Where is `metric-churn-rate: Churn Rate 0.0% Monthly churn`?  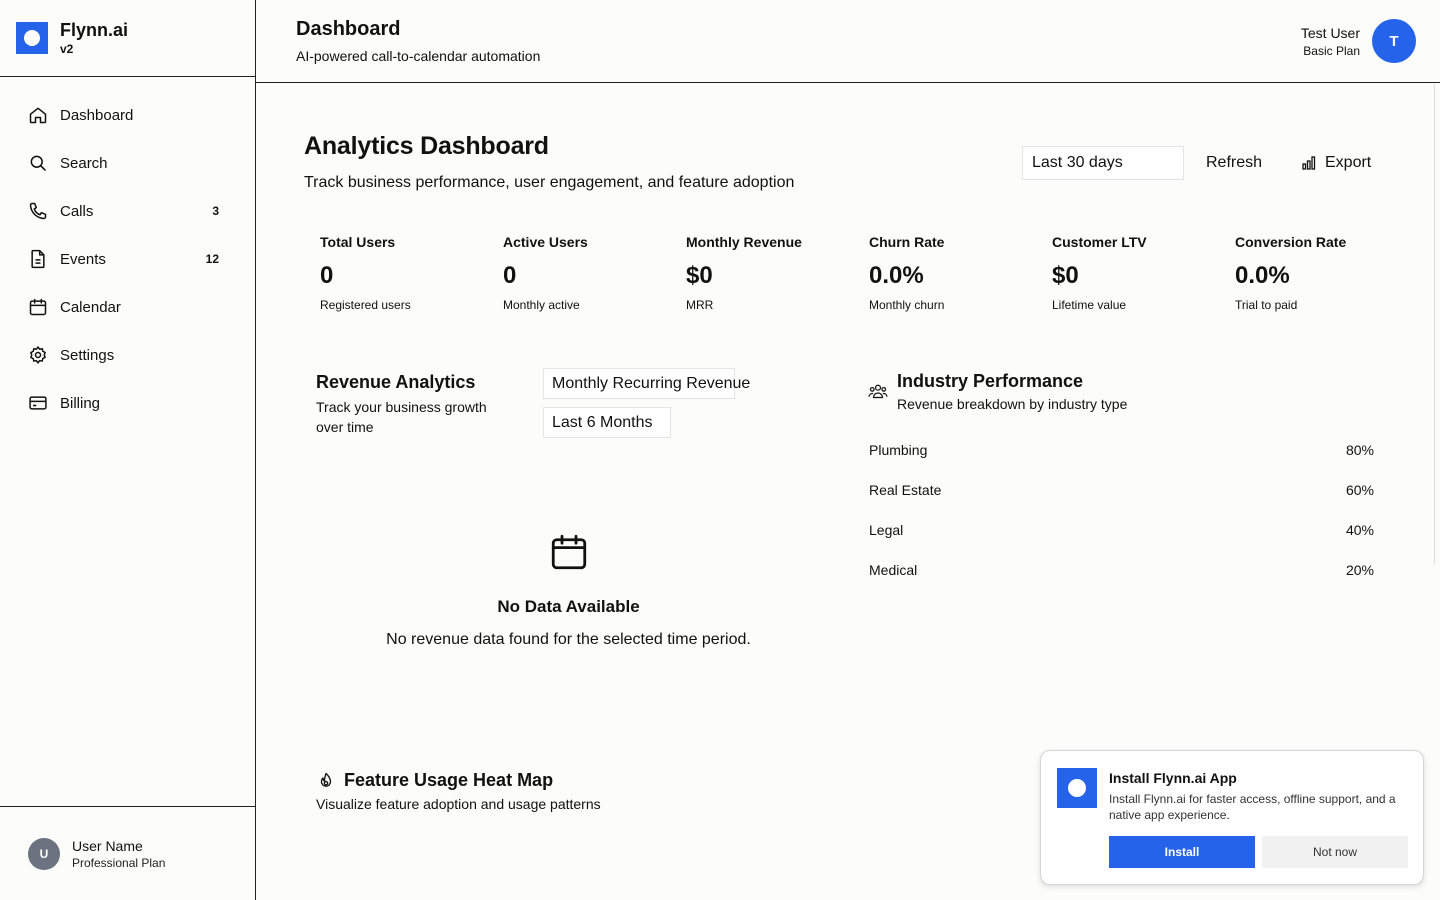 metric-churn-rate: Churn Rate 0.0% Monthly churn is located at coordinates (960, 273).